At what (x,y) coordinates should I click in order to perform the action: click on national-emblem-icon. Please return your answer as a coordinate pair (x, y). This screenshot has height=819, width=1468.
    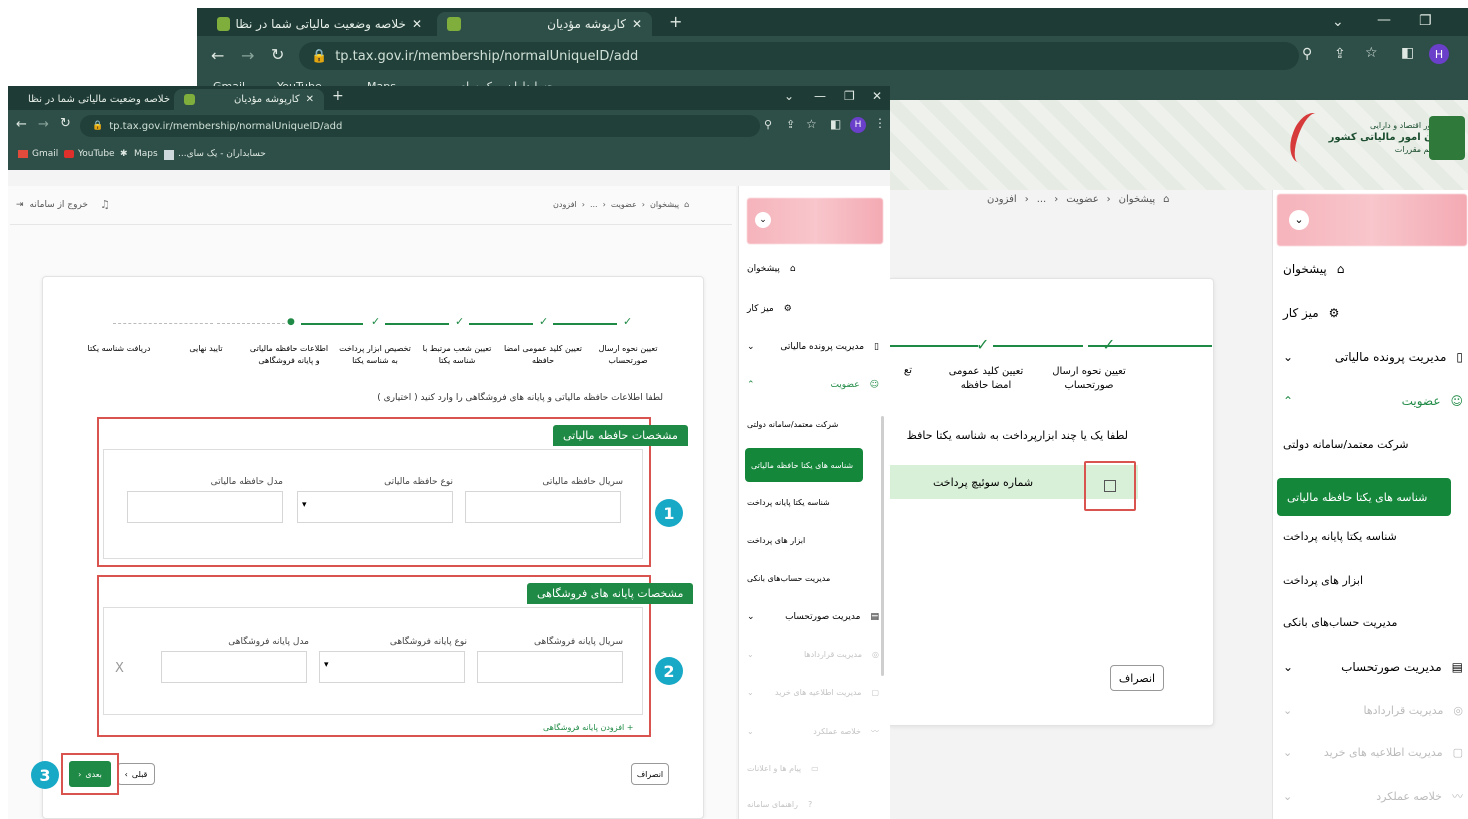
    Looking at the image, I should click on (1447, 138).